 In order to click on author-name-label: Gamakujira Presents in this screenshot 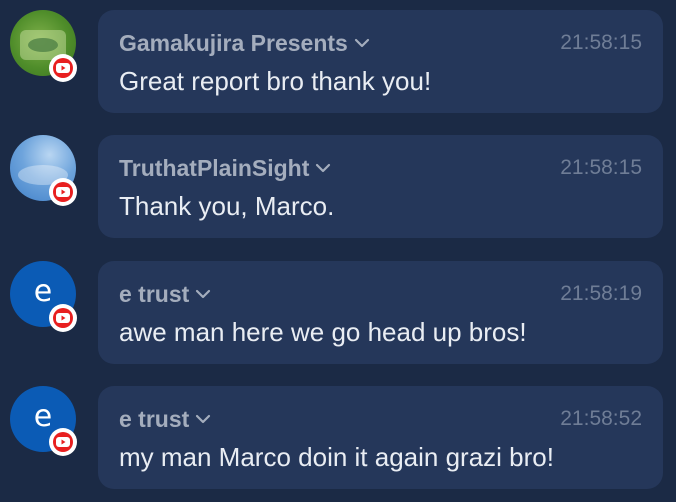, I will do `click(233, 43)`.